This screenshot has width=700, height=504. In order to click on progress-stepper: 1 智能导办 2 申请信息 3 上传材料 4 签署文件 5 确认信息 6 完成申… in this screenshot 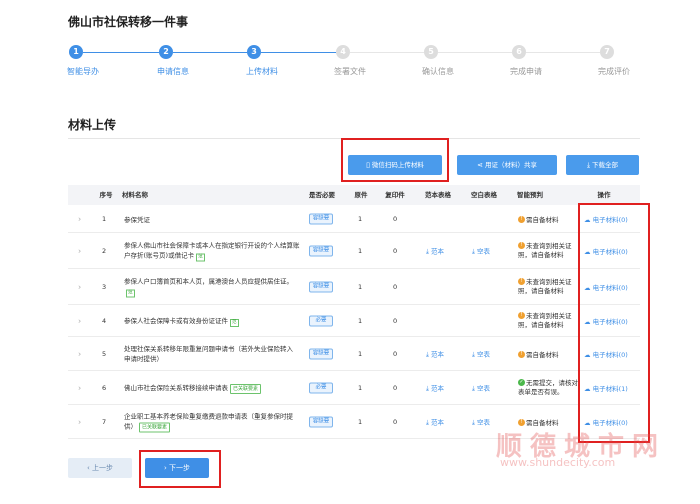, I will do `click(350, 65)`.